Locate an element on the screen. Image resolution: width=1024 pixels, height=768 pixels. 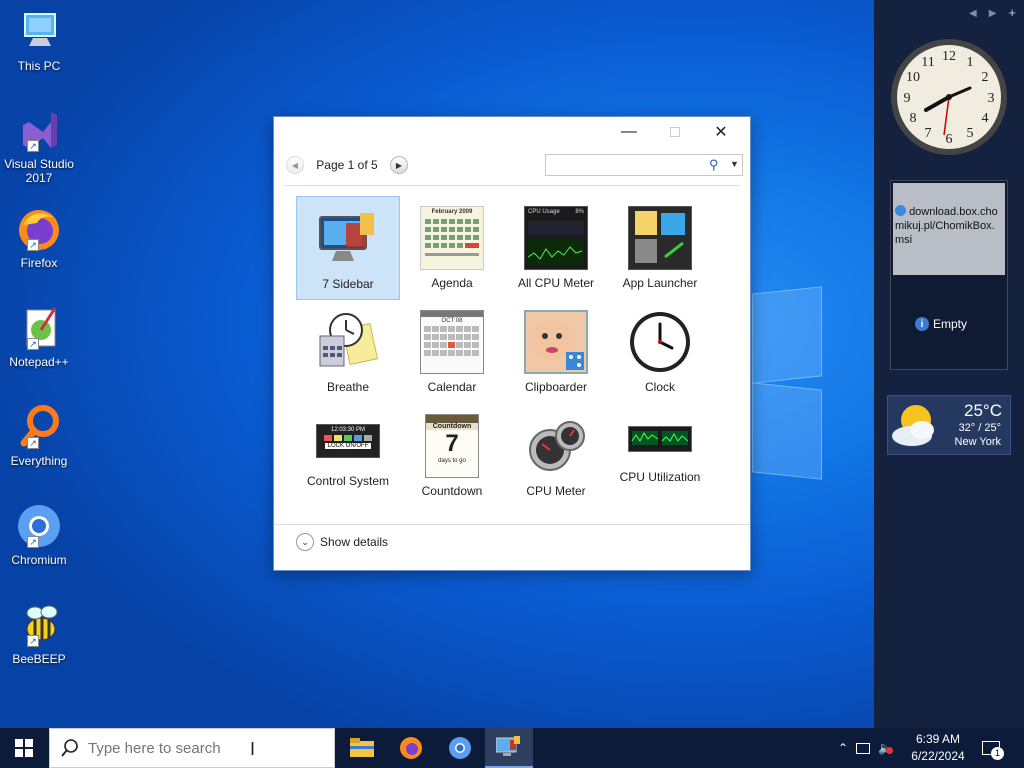
countdown-icon: Countdown 7 days to go is located at coordinates (452, 446).